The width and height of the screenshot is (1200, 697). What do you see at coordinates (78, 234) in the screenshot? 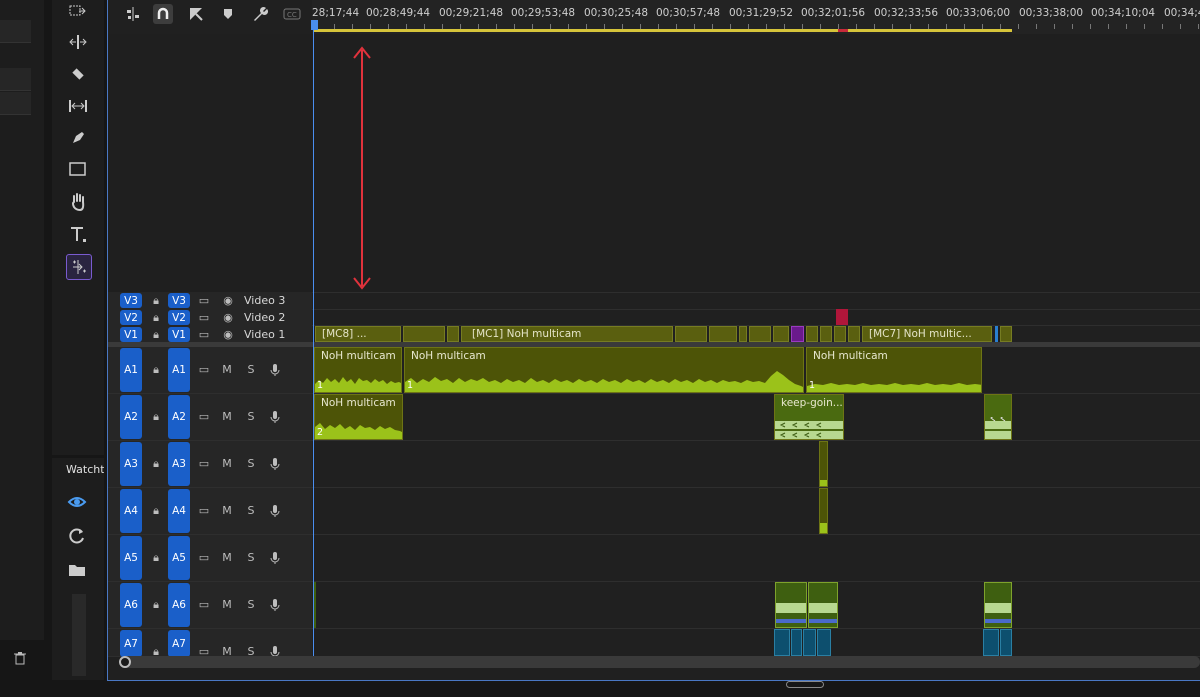
I see `type-icon` at bounding box center [78, 234].